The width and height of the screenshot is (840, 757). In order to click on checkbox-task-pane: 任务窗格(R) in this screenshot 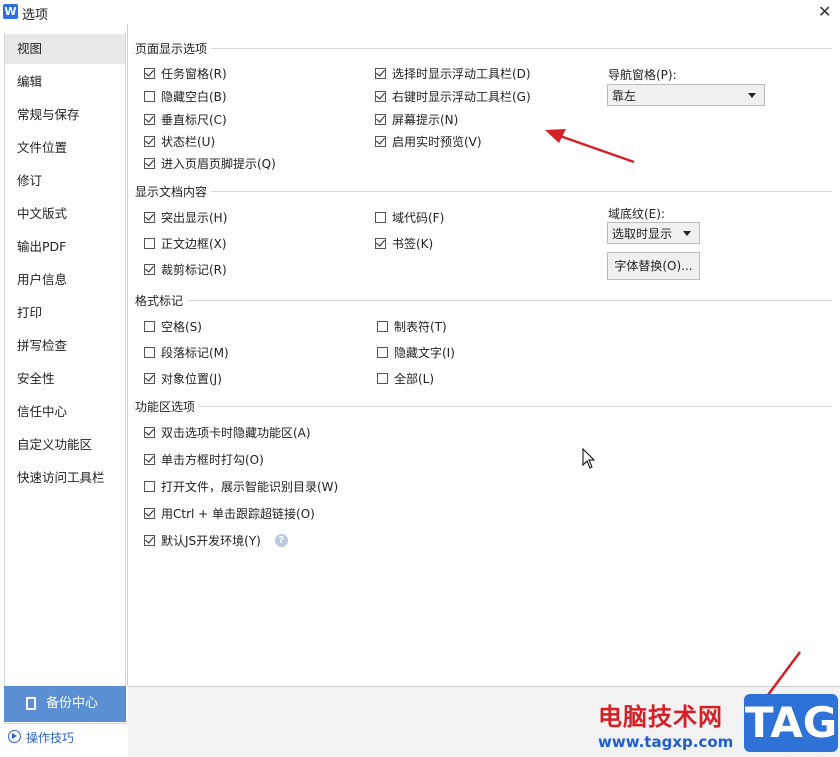, I will do `click(185, 73)`.